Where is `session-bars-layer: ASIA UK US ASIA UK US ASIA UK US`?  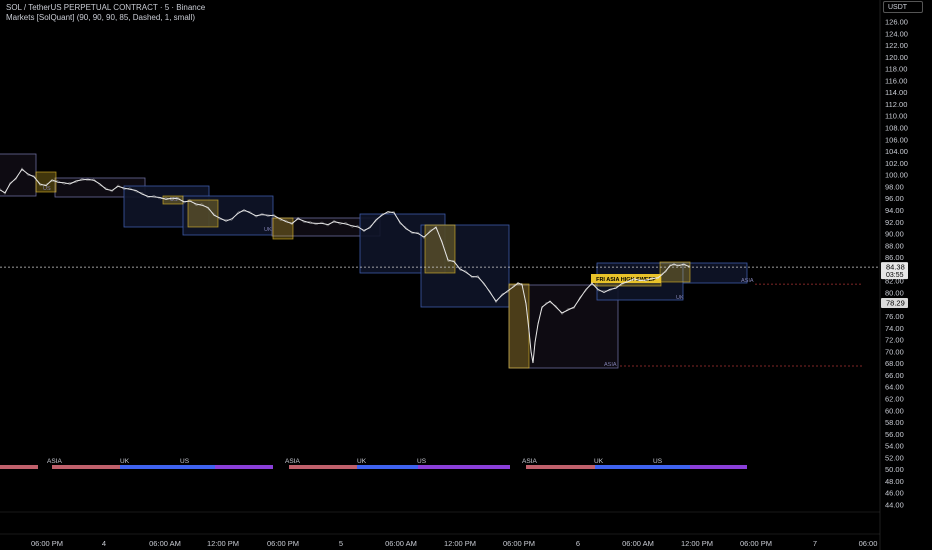 session-bars-layer: ASIA UK US ASIA UK US ASIA UK US is located at coordinates (373, 463).